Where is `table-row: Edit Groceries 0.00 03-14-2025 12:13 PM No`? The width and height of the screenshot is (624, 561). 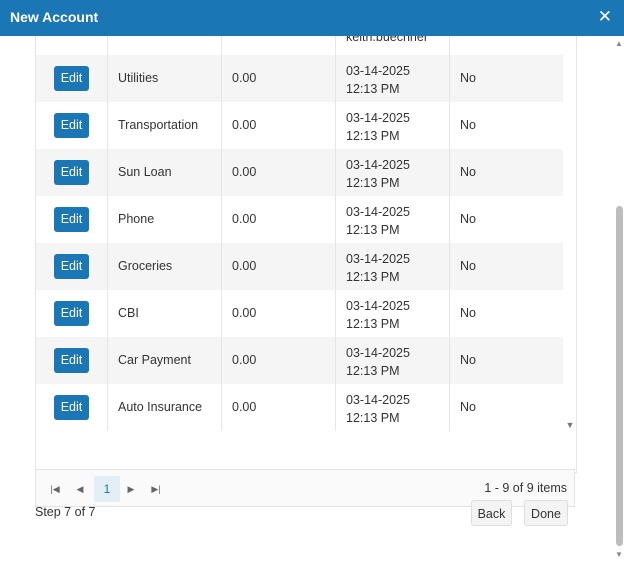 table-row: Edit Groceries 0.00 03-14-2025 12:13 PM No is located at coordinates (299, 266).